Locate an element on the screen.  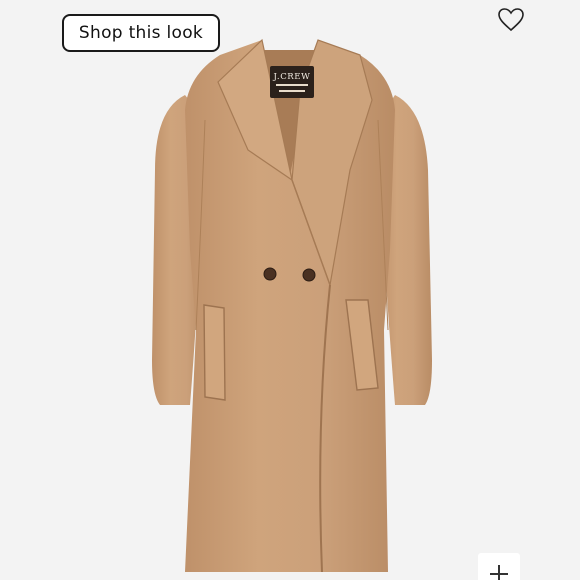
add-button is located at coordinates (499, 566).